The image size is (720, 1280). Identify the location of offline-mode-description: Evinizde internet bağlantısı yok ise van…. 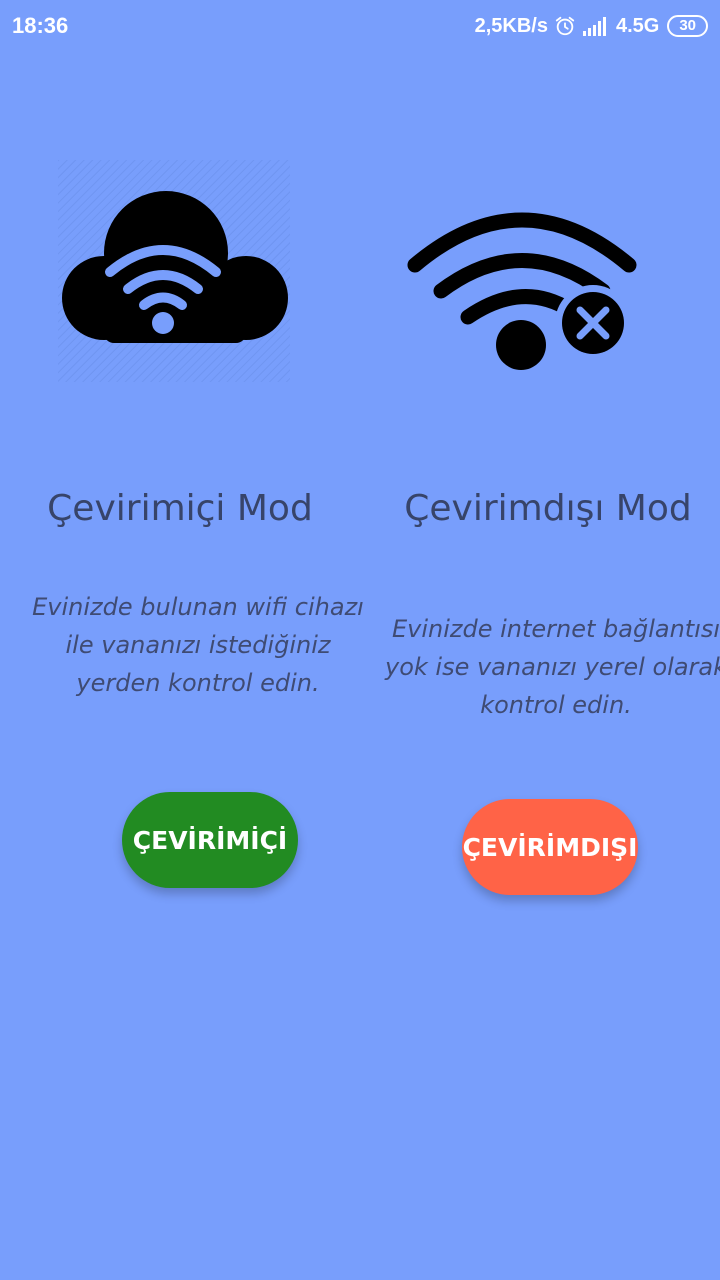
(552, 667).